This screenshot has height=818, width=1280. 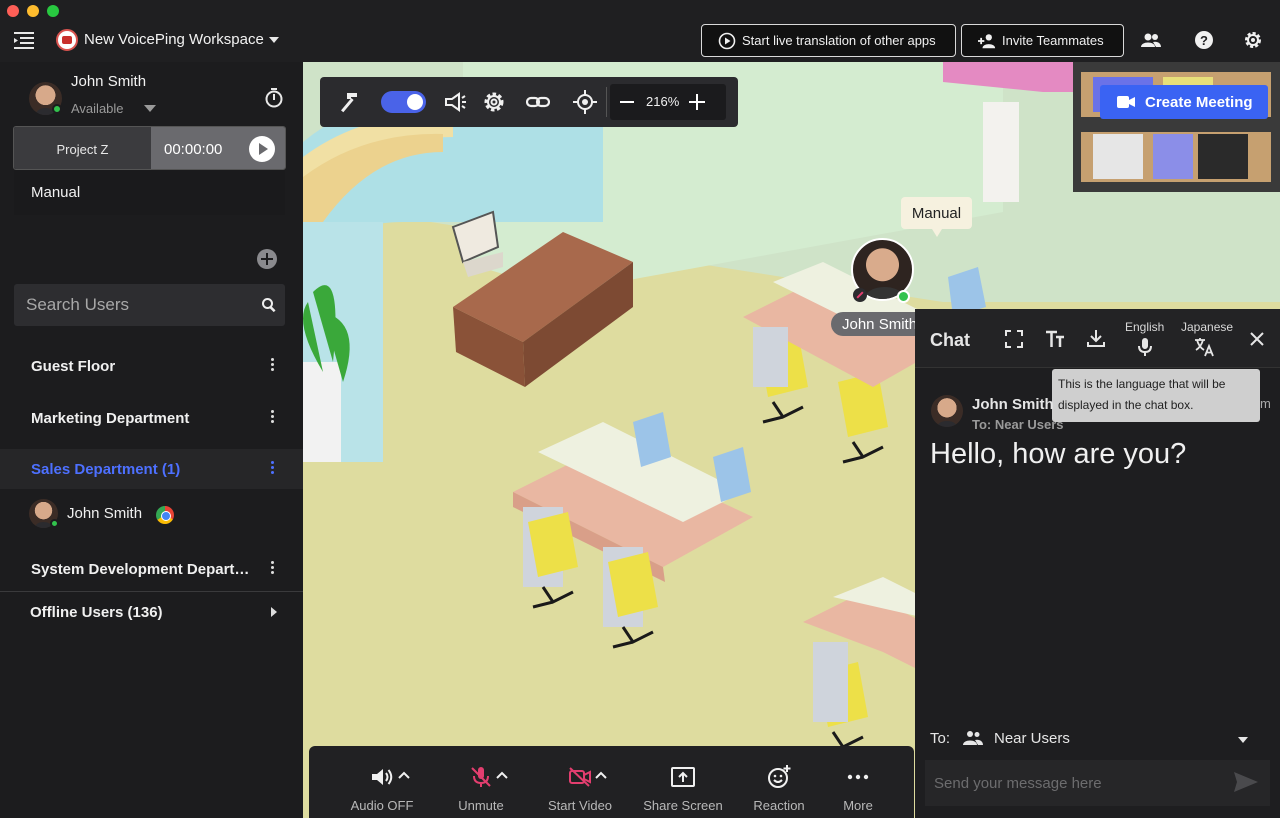 What do you see at coordinates (269, 305) in the screenshot?
I see `search-icon` at bounding box center [269, 305].